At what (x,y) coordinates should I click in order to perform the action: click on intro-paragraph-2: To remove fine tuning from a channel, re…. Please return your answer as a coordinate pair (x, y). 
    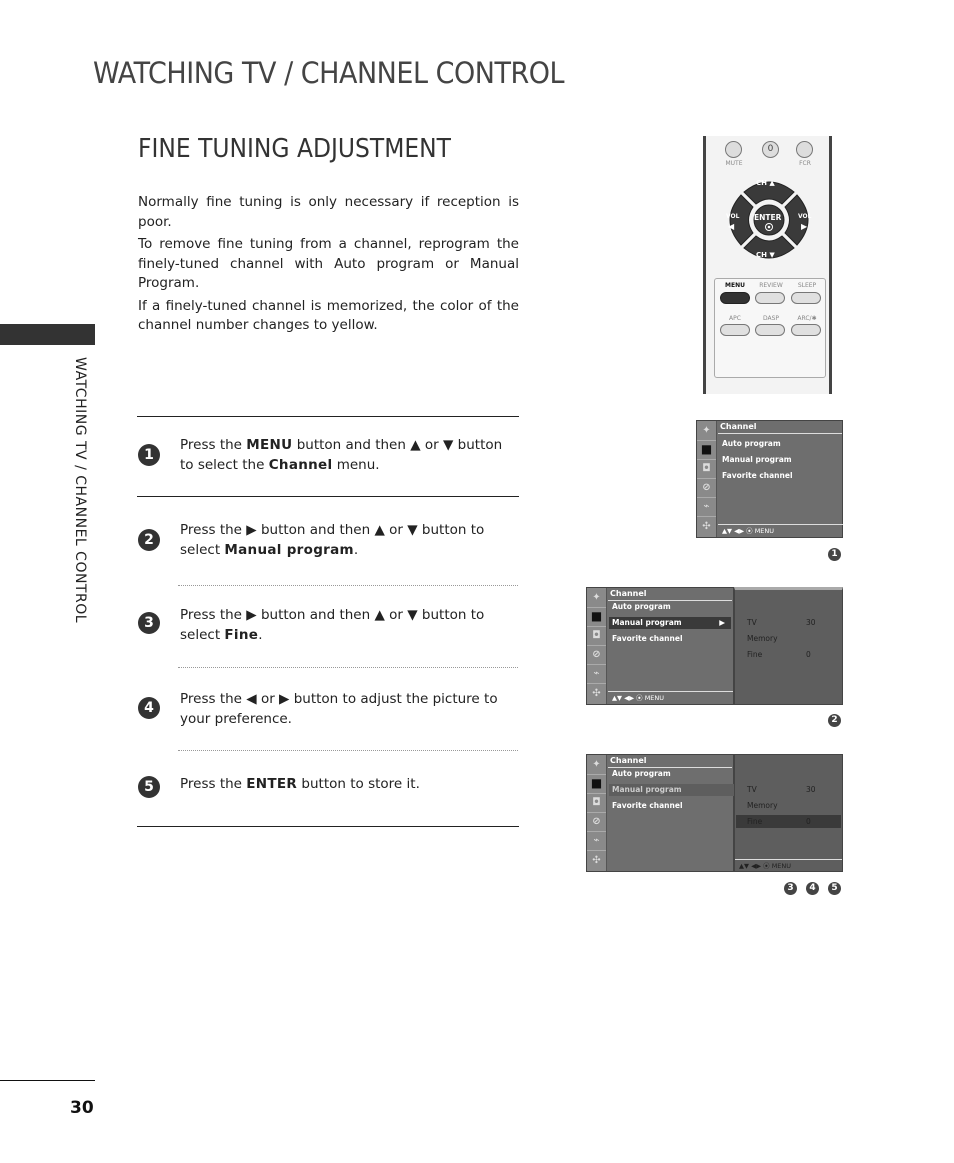
    Looking at the image, I should click on (328, 263).